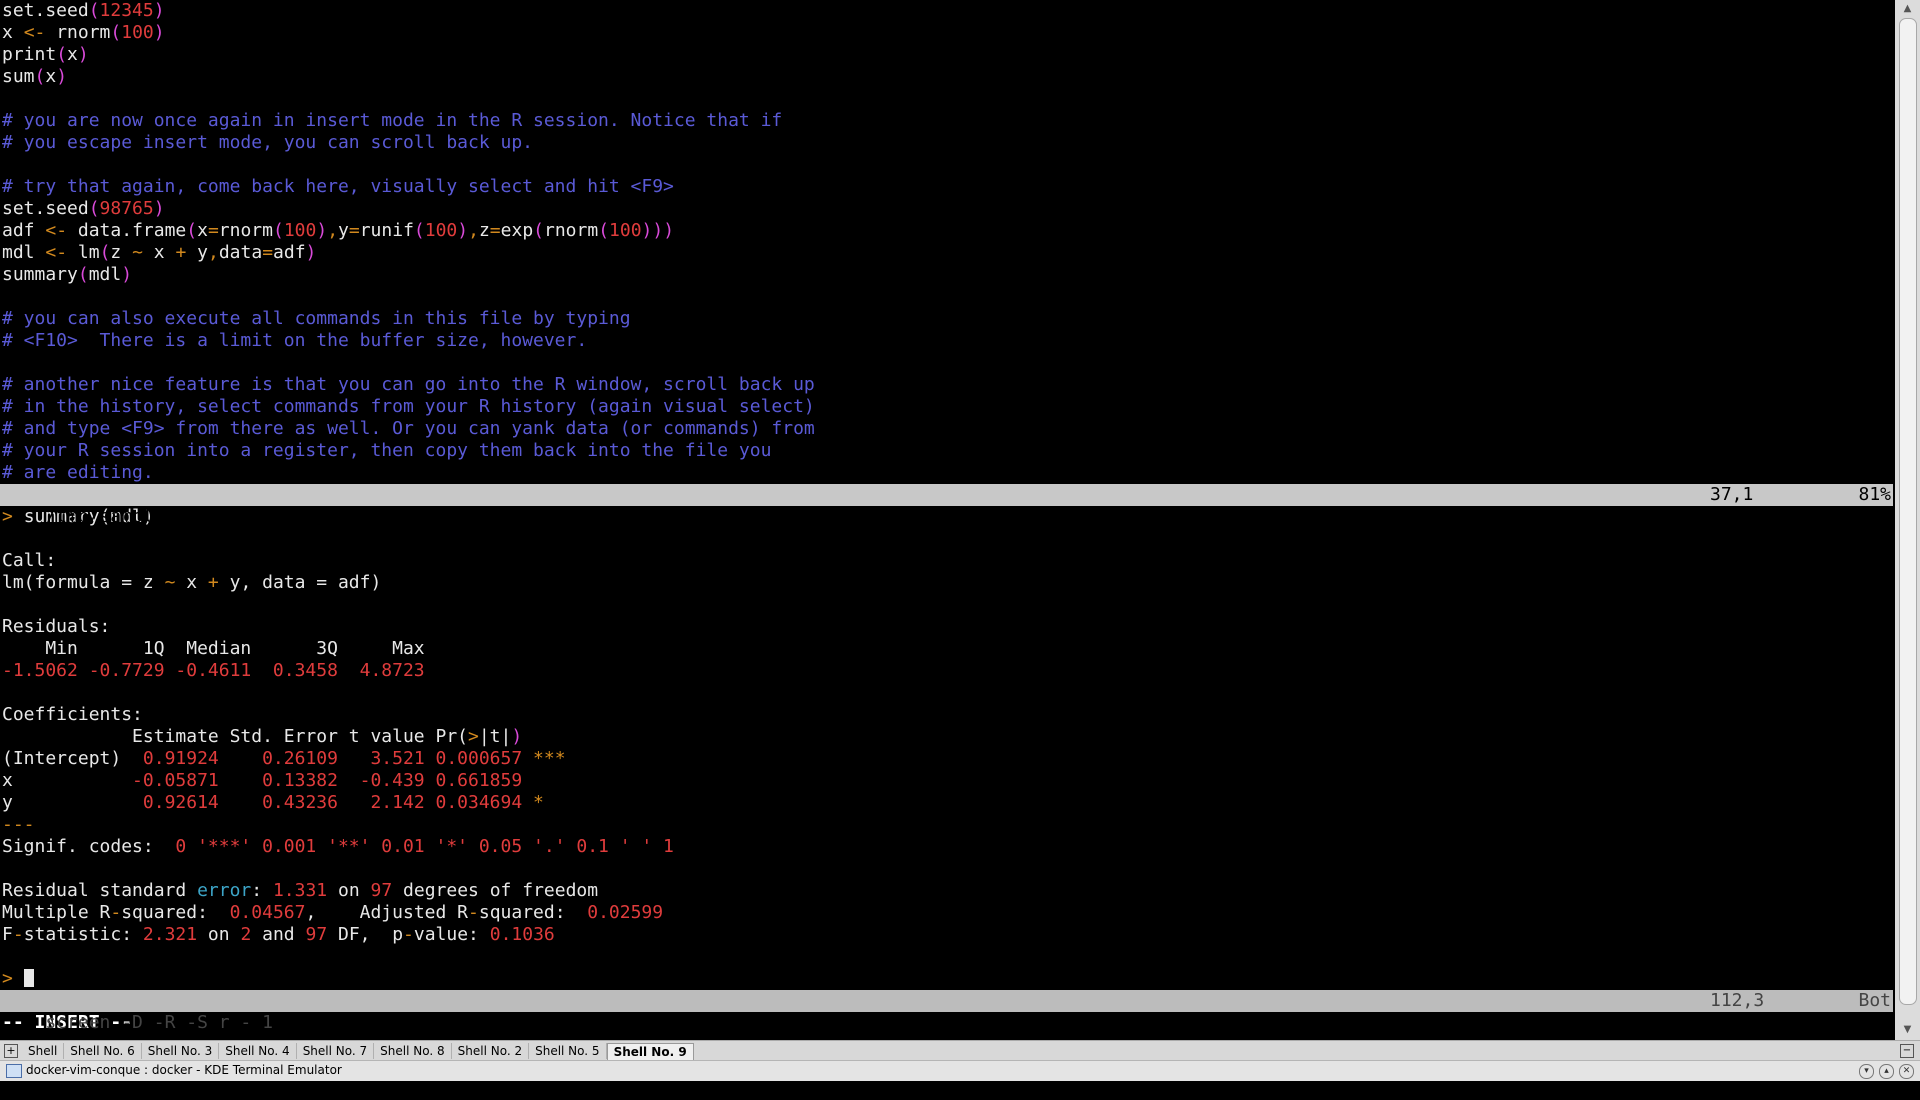 The width and height of the screenshot is (1920, 1100). Describe the element at coordinates (473, 736) in the screenshot. I see `code-token: >` at that location.